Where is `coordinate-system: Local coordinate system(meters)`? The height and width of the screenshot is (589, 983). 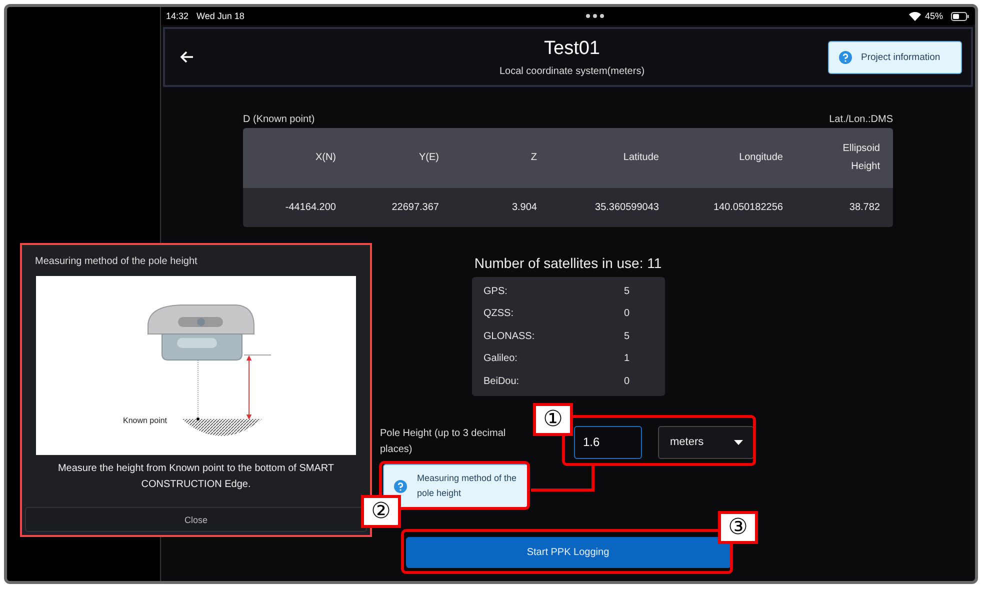 coordinate-system: Local coordinate system(meters) is located at coordinates (572, 71).